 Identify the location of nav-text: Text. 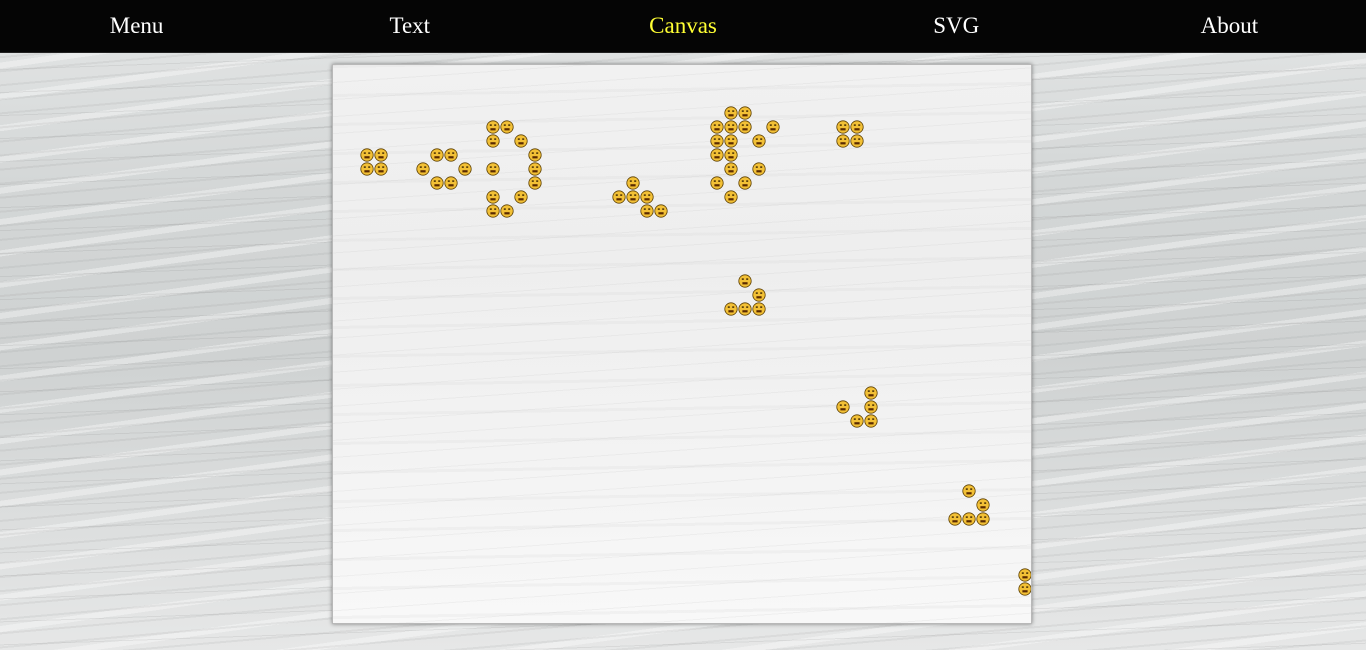
(409, 26).